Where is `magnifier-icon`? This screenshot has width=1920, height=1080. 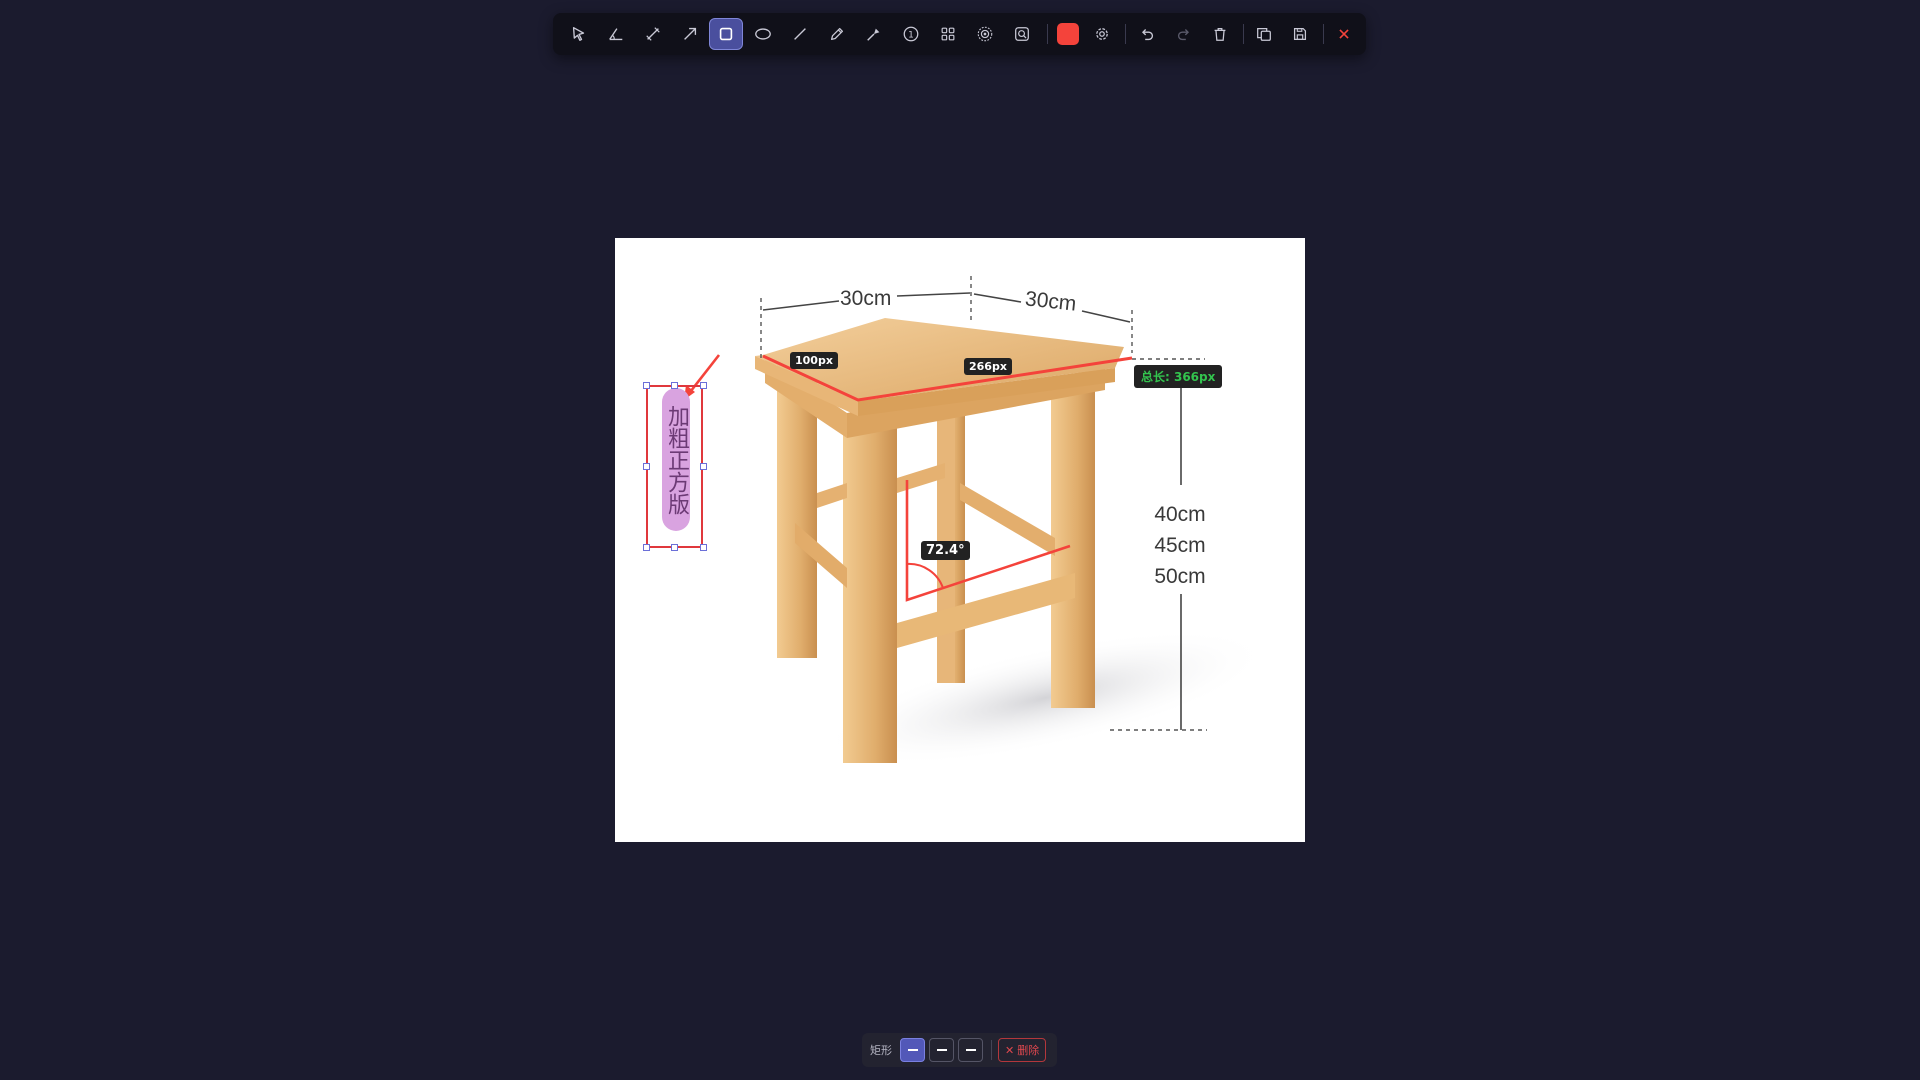 magnifier-icon is located at coordinates (1022, 34).